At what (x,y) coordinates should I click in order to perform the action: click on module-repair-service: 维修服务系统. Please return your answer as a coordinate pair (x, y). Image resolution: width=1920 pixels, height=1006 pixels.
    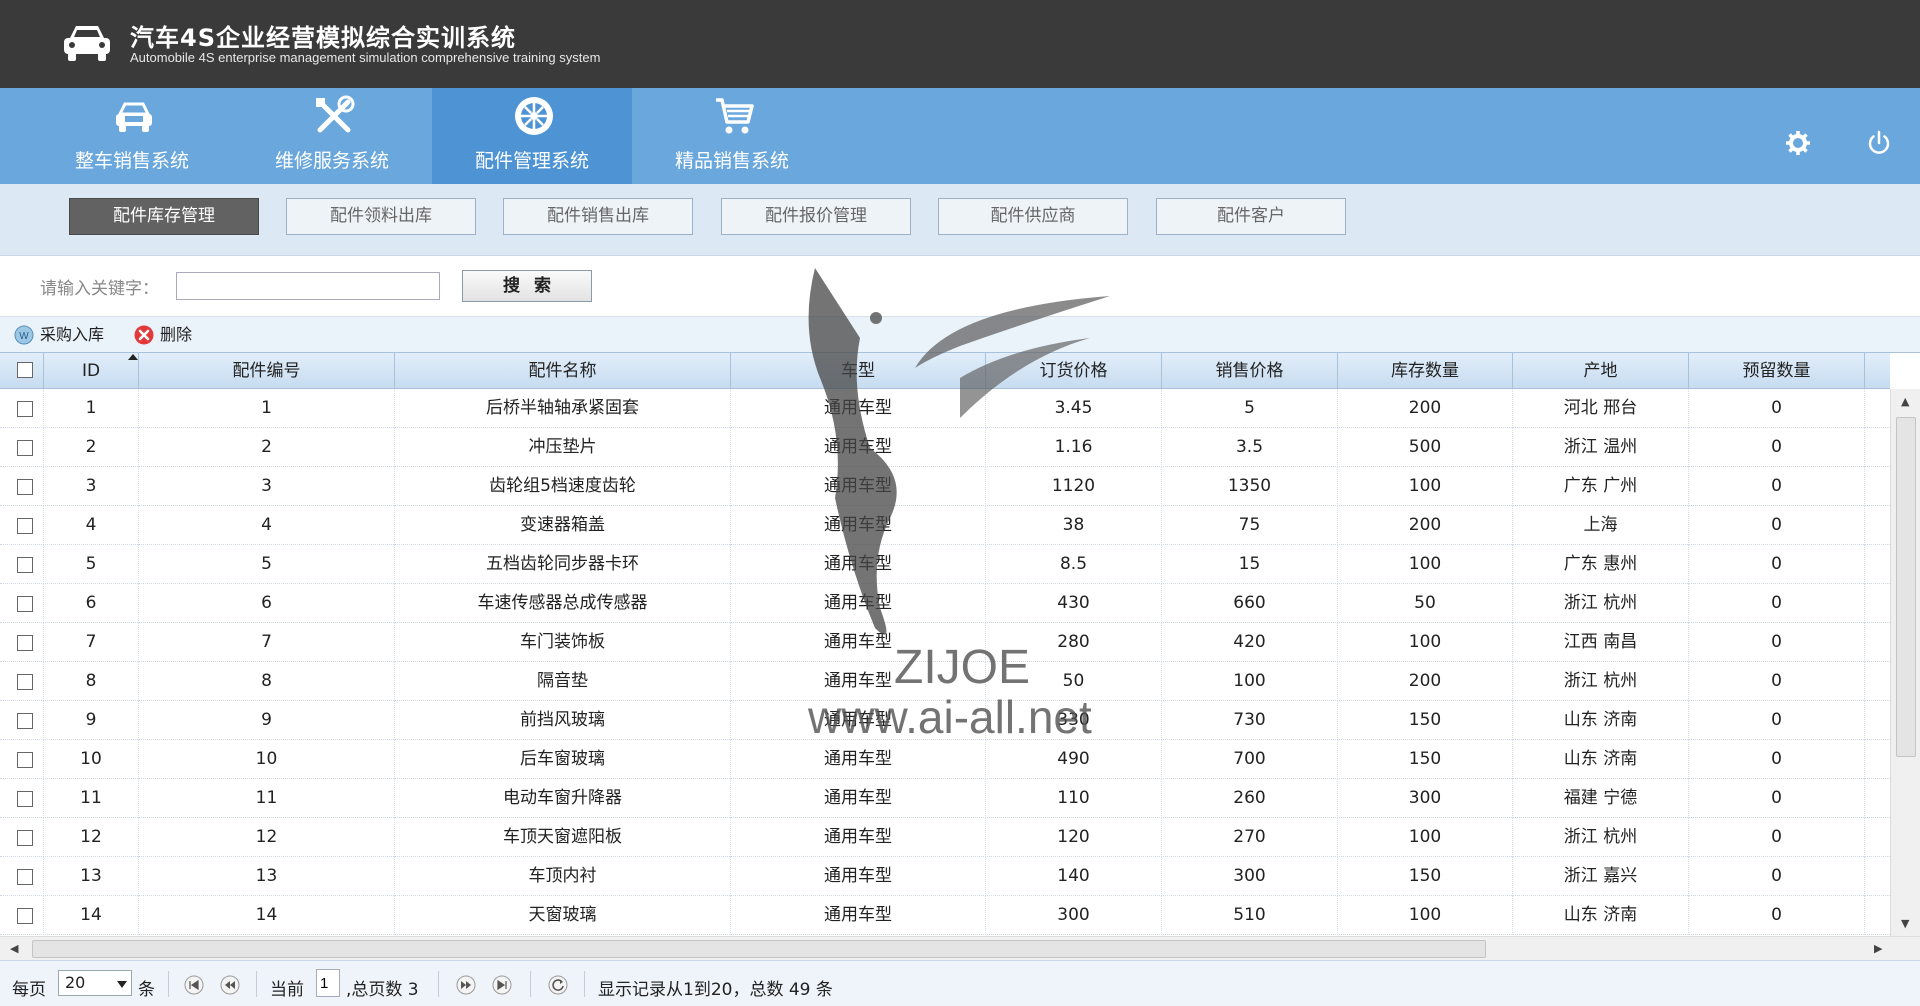
    Looking at the image, I should click on (332, 136).